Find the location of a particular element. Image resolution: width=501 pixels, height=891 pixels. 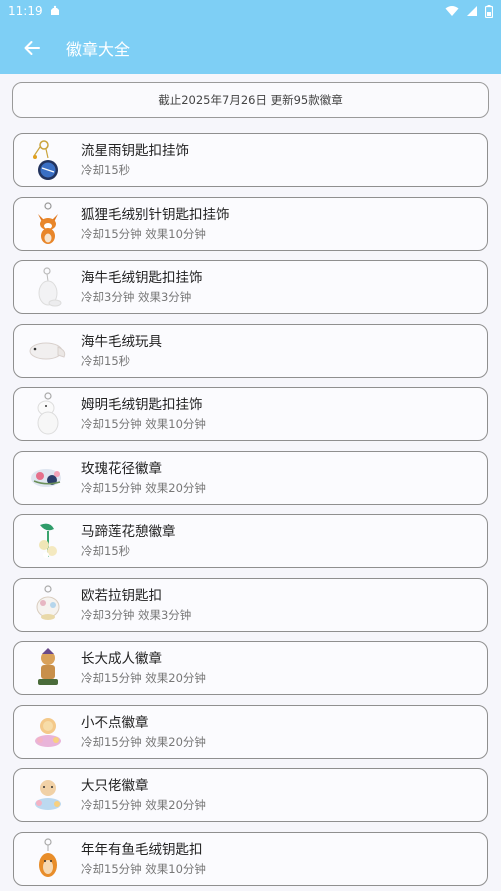

badge-list-item: 海牛毛绒钥匙扣挂饰 冷却3分钟 效果3分钟 is located at coordinates (250, 287).